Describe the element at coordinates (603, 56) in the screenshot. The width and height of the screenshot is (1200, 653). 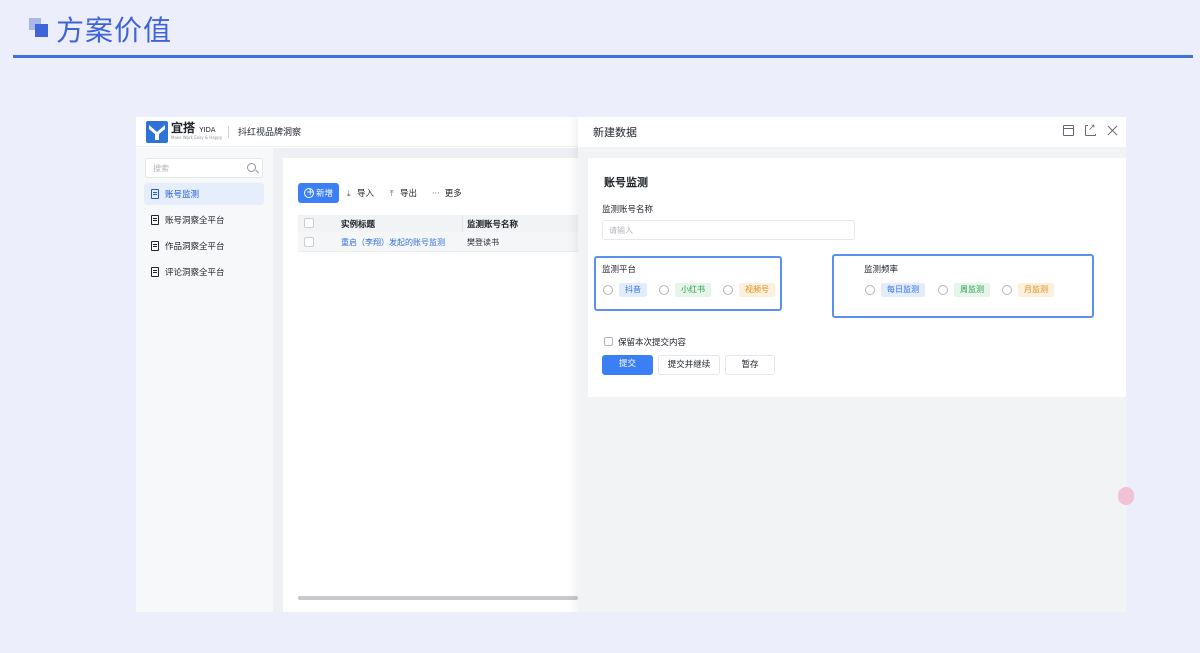
I see `title-divider` at that location.